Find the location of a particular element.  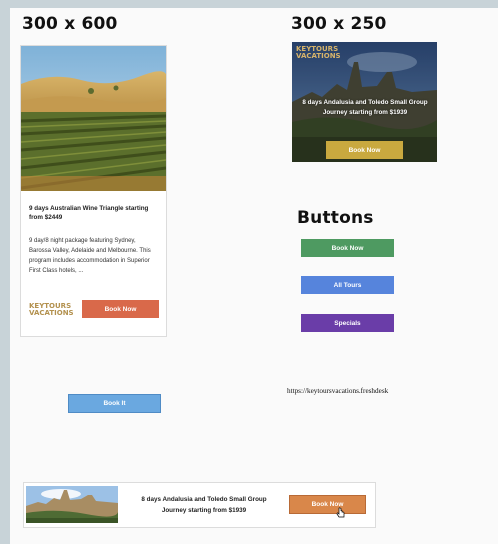

ad-300x250-book-now-button: Book Now is located at coordinates (364, 150).